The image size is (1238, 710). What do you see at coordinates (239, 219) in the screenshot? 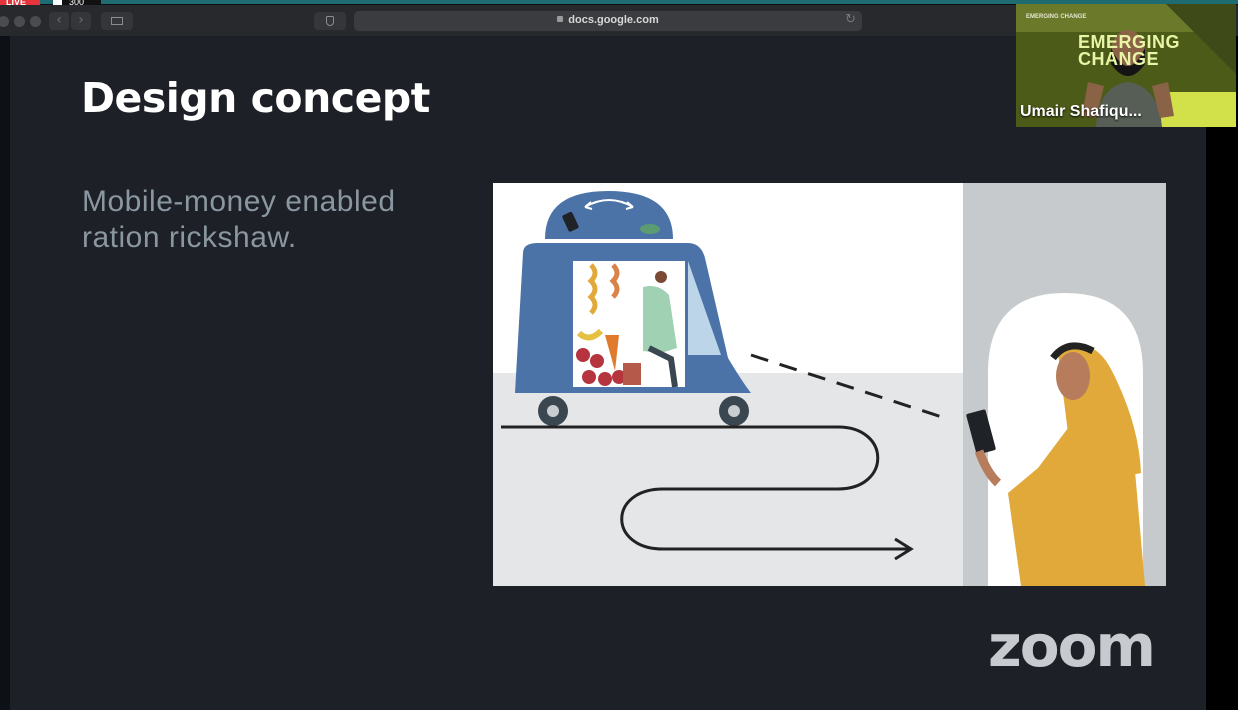
I see `slide-subtitle: Mobile-money enabled ration rickshaw.` at bounding box center [239, 219].